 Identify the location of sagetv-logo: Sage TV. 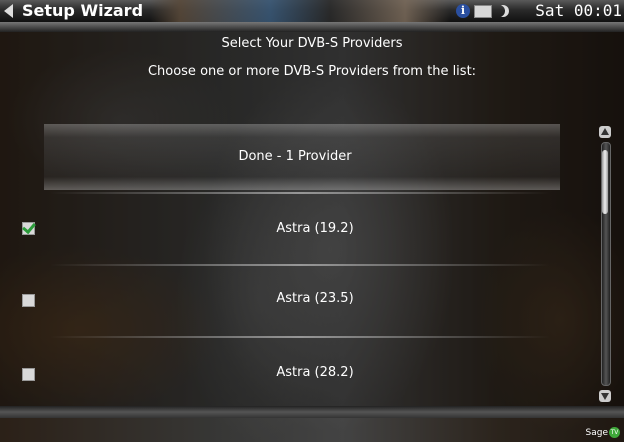
(603, 432).